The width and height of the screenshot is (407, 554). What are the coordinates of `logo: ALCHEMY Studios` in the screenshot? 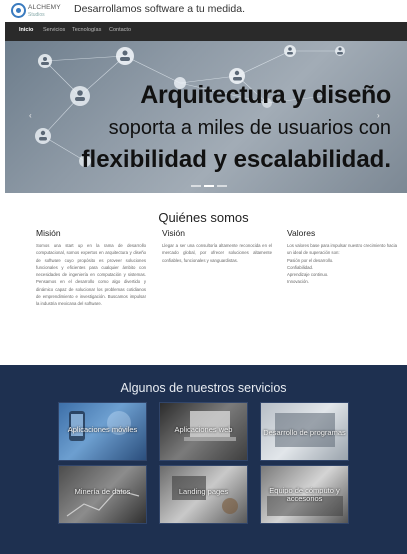 It's located at (37, 11).